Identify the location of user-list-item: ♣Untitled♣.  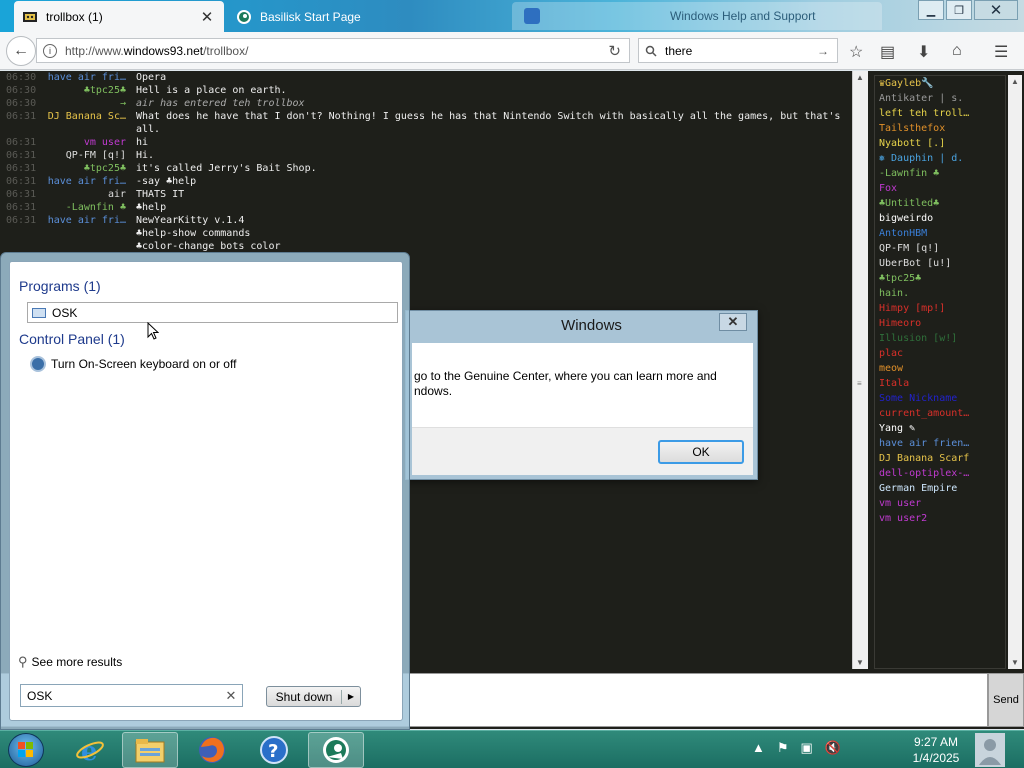
(942, 203).